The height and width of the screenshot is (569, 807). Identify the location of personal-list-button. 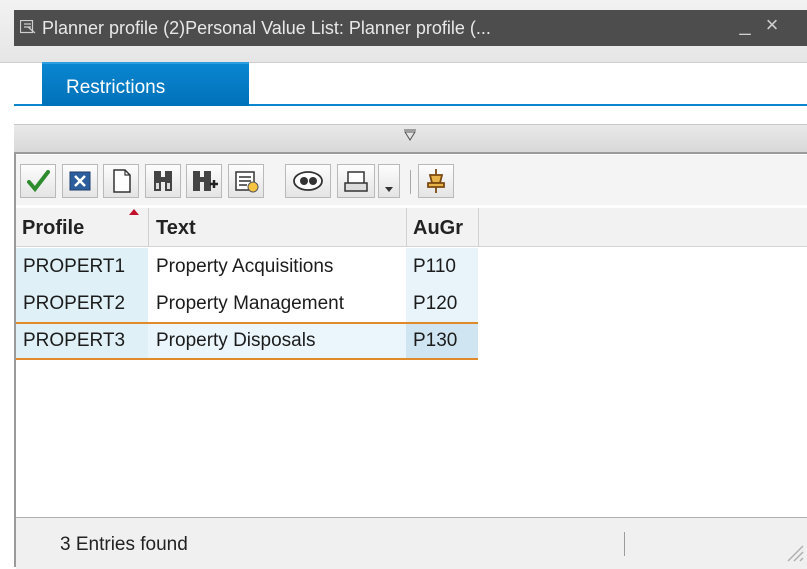
(436, 181).